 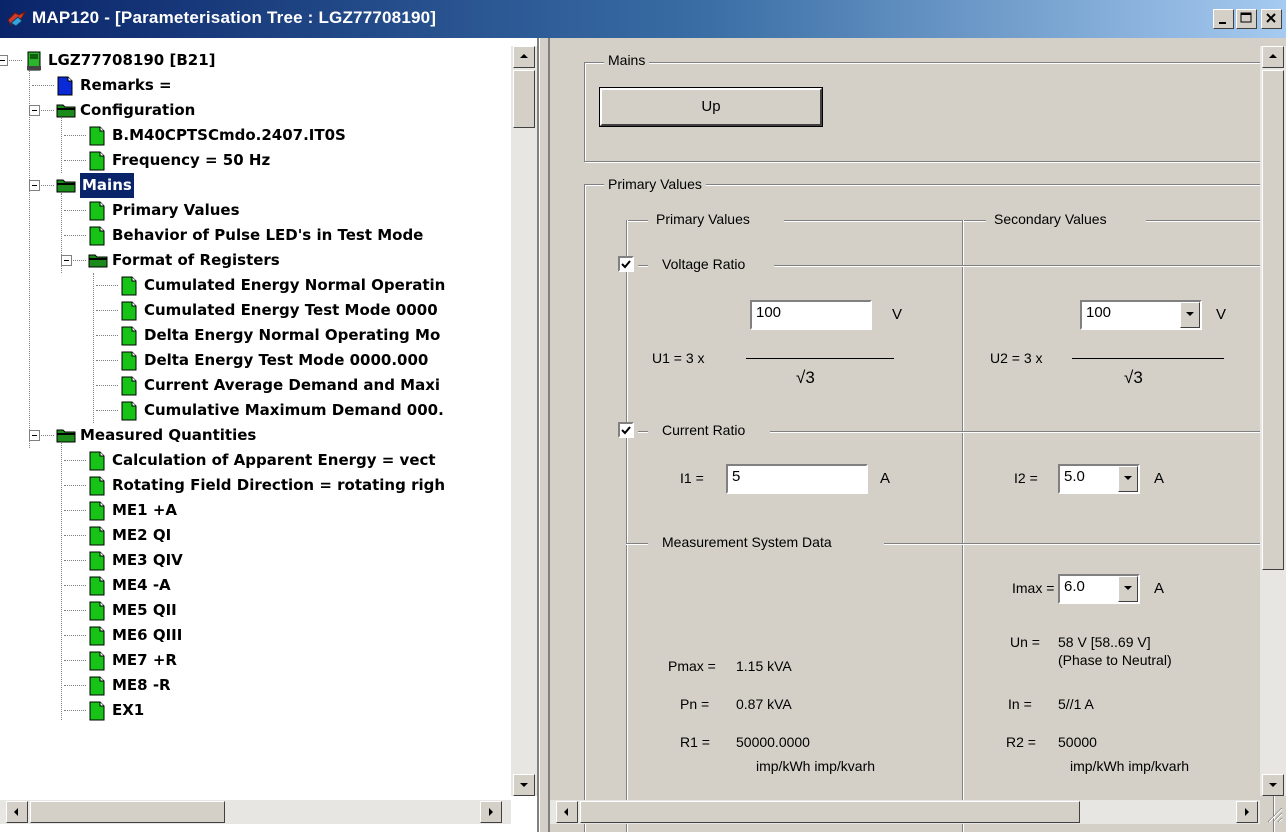 I want to click on imax-value: 6.0, so click(x=1074, y=586).